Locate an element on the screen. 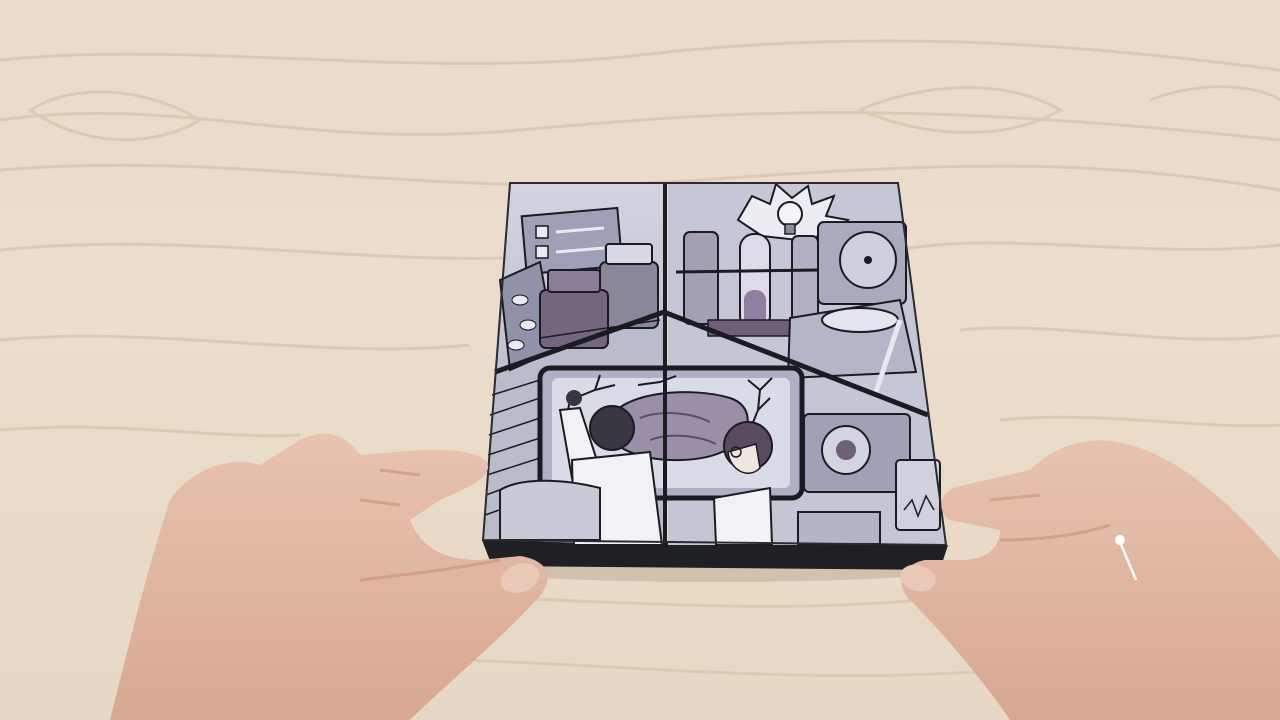 The height and width of the screenshot is (720, 1280). shield-badge is located at coordinates (550, 510).